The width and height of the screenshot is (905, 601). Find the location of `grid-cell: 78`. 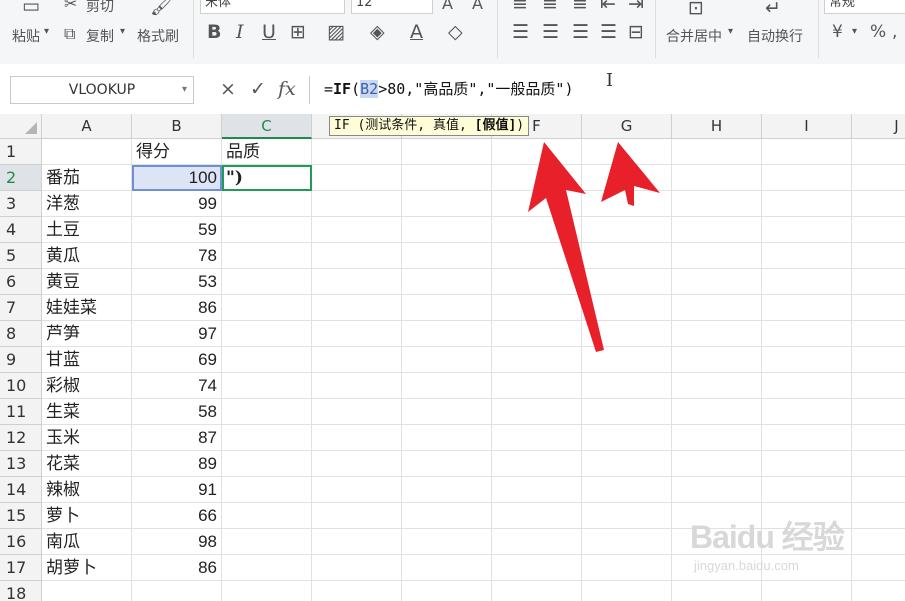

grid-cell: 78 is located at coordinates (177, 256).